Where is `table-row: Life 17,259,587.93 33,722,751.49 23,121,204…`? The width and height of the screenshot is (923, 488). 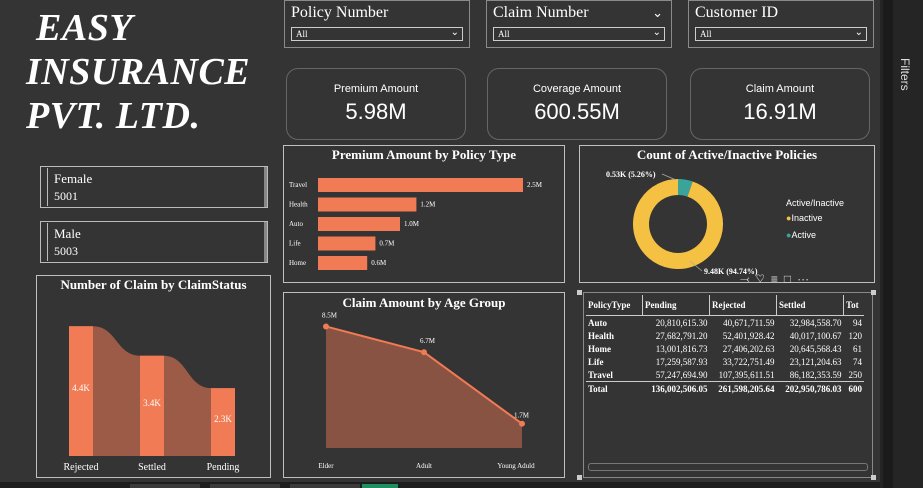 table-row: Life 17,259,587.93 33,722,751.49 23,121,204… is located at coordinates (725, 361).